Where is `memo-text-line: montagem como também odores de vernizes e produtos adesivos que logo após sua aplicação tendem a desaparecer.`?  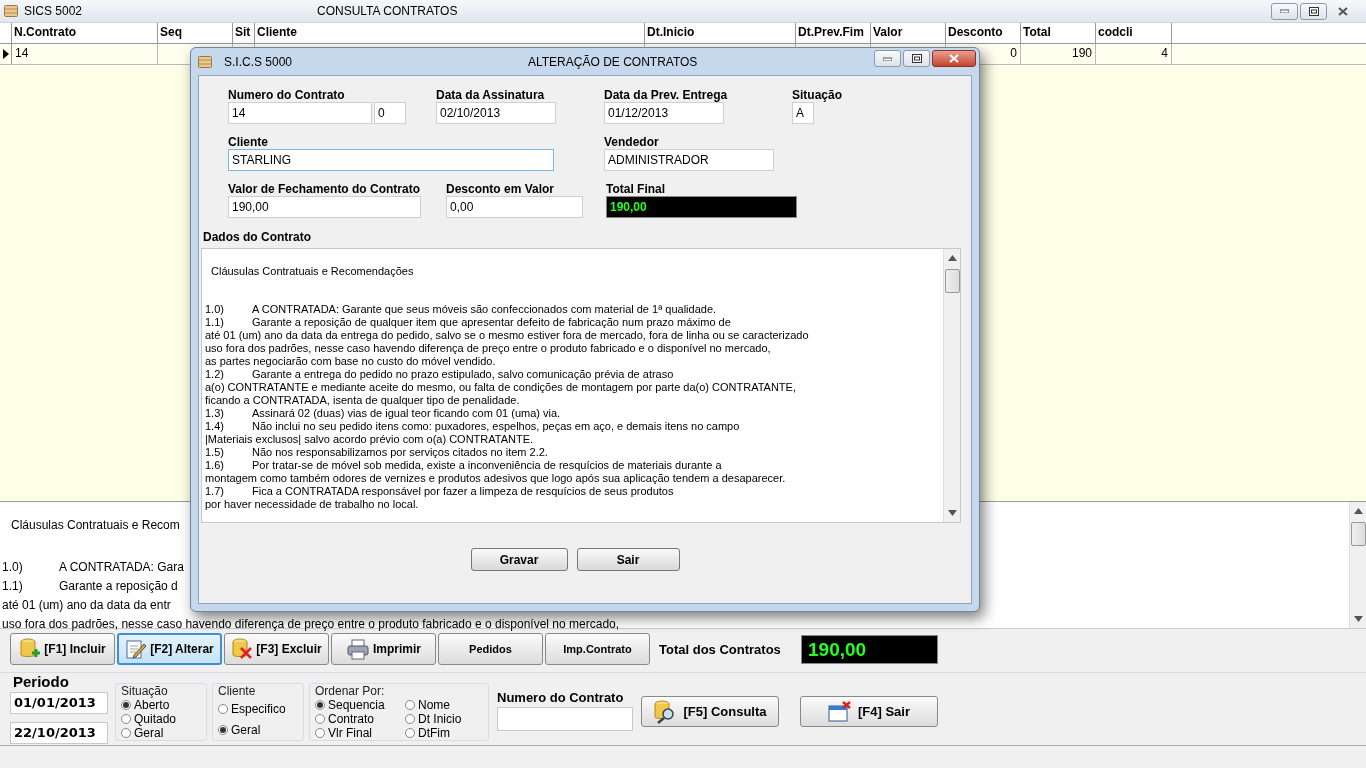
memo-text-line: montagem como também odores de vernizes e produtos adesivos que logo após sua aplicação tendem a desaparecer. is located at coordinates (495, 478).